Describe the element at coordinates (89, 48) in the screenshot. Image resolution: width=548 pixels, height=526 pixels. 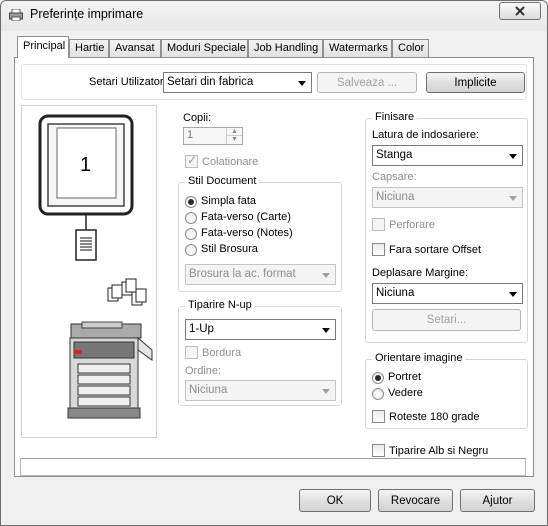
I see `tab-hartie: Hartie` at that location.